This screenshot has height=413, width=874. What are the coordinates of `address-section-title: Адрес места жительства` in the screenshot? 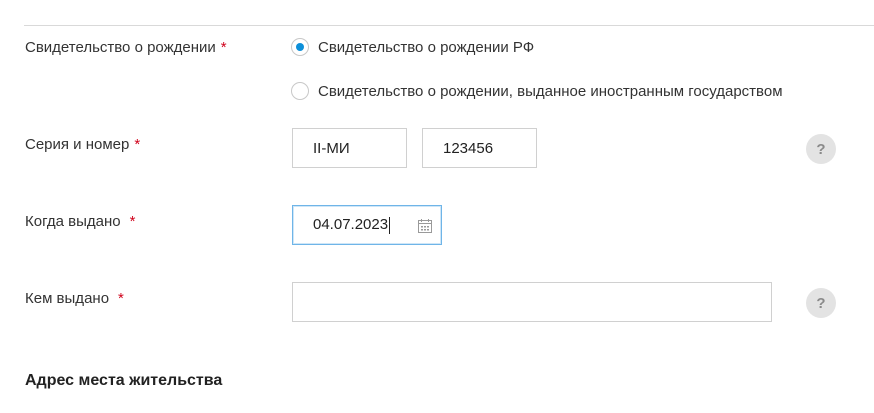 It's located at (124, 380).